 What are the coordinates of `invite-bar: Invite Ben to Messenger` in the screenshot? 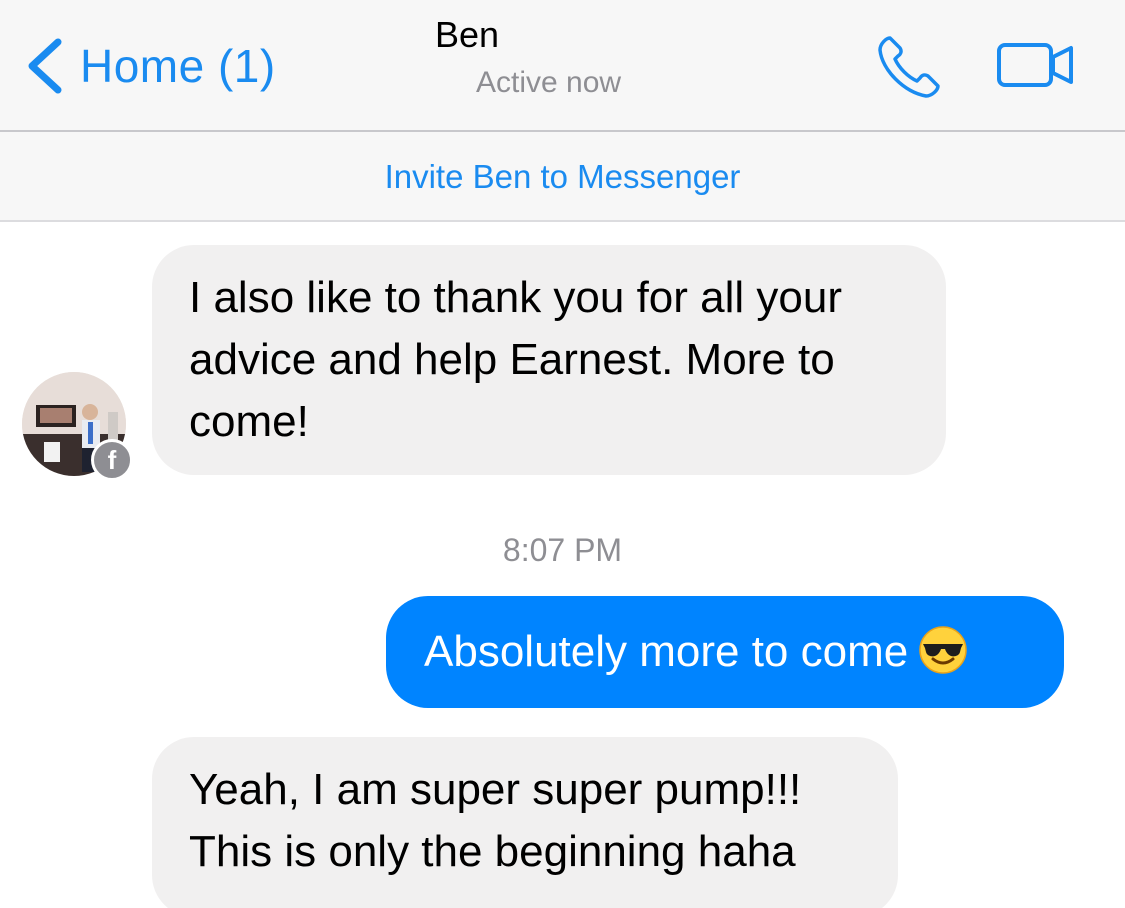 It's located at (562, 177).